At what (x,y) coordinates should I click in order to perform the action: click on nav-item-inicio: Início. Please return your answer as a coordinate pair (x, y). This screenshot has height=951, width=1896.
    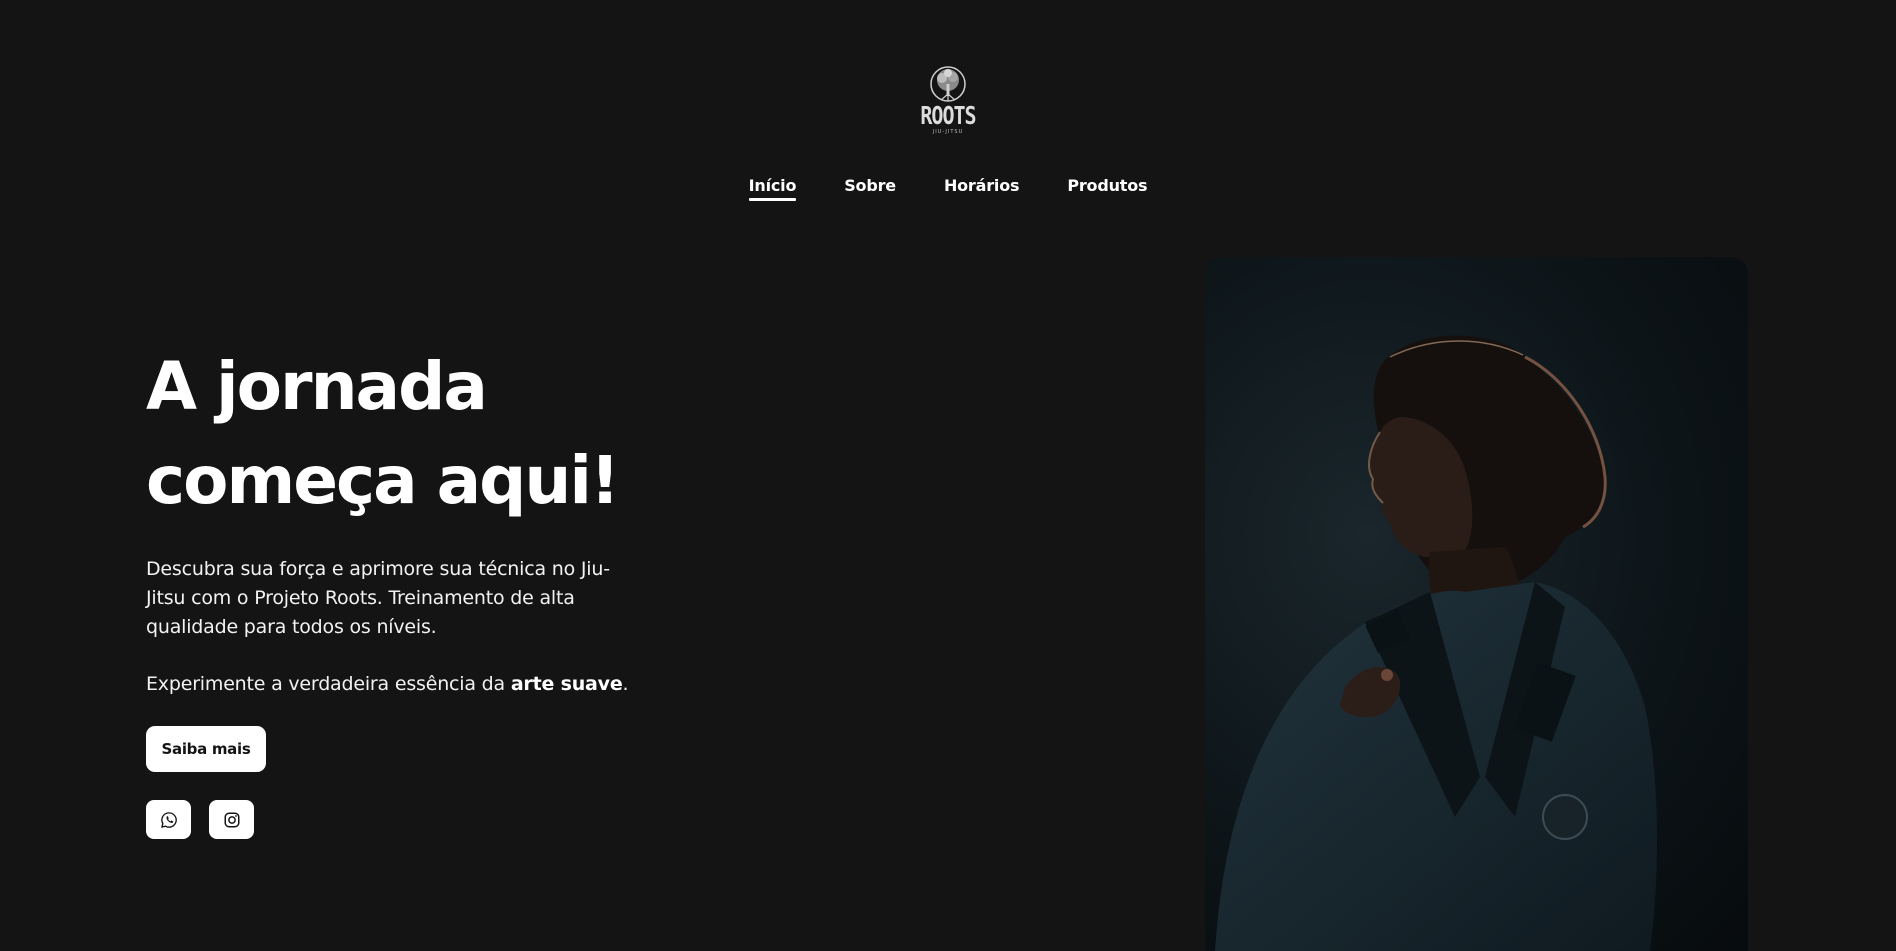
    Looking at the image, I should click on (772, 188).